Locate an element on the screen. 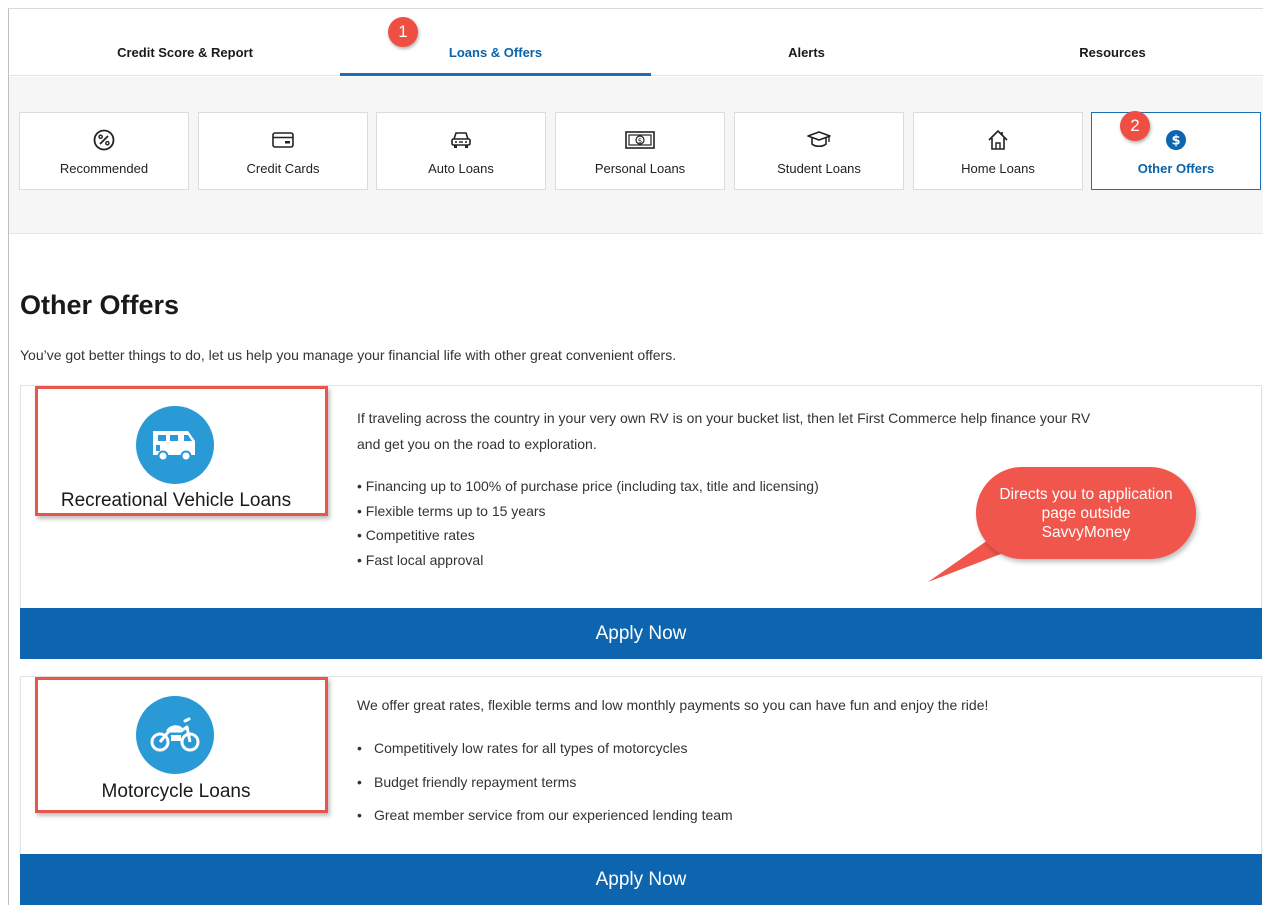  category-label: Student Loans is located at coordinates (819, 168).